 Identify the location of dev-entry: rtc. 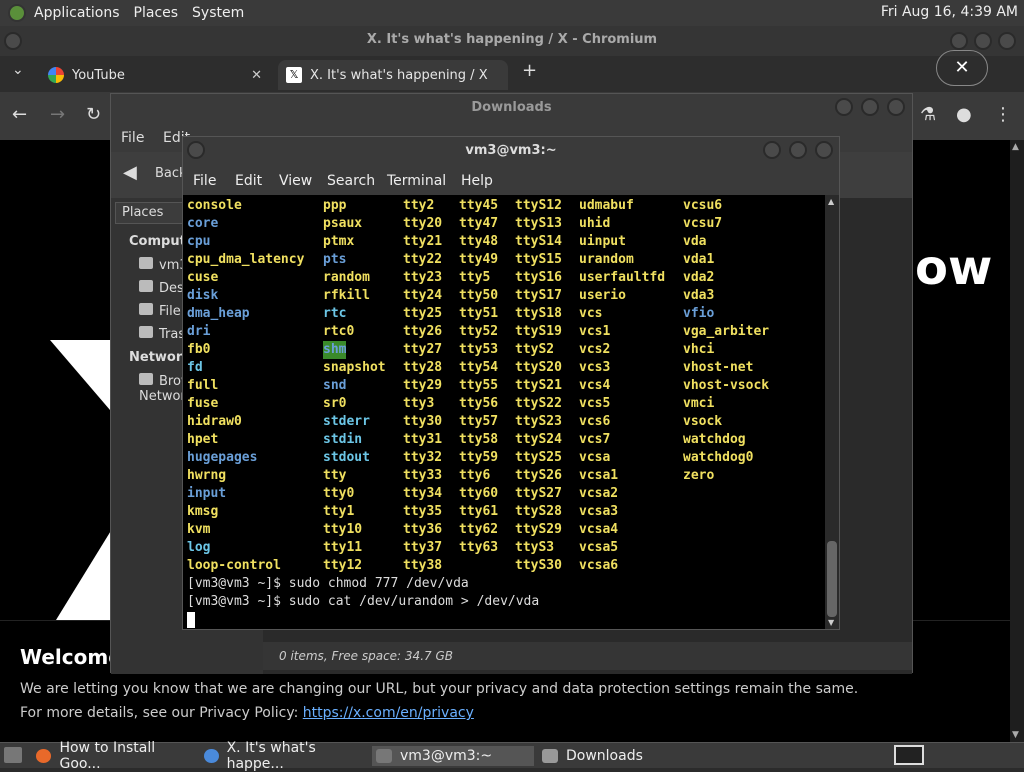
(335, 313).